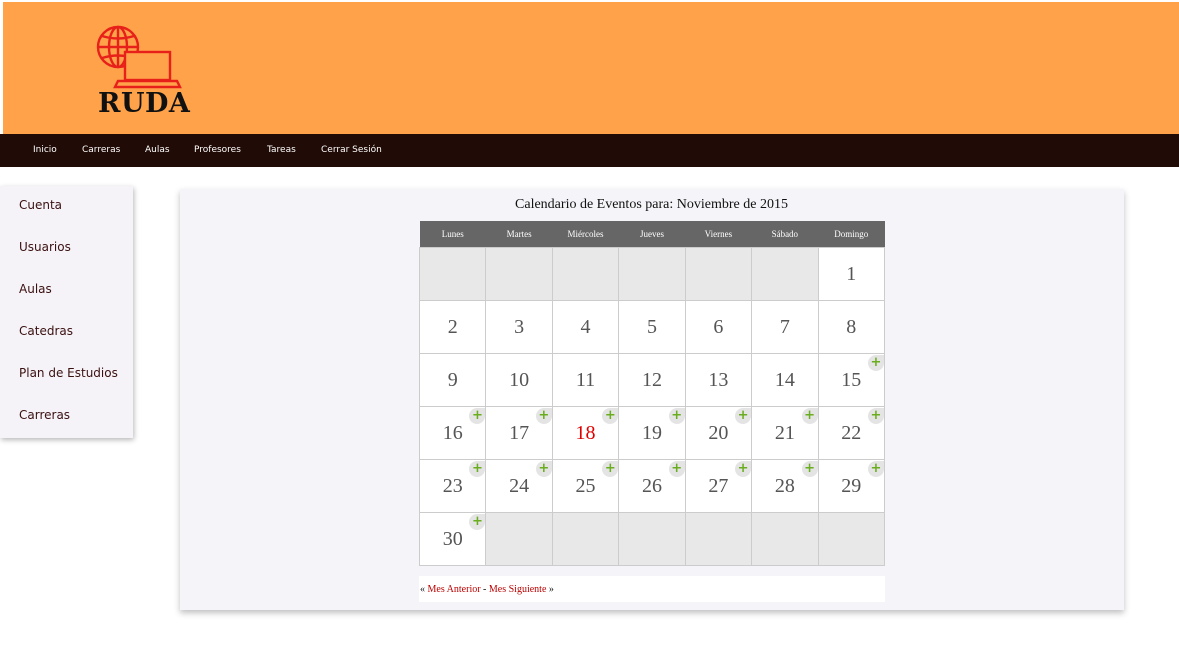  What do you see at coordinates (718, 485) in the screenshot?
I see `calendar-day-cell: 27 +` at bounding box center [718, 485].